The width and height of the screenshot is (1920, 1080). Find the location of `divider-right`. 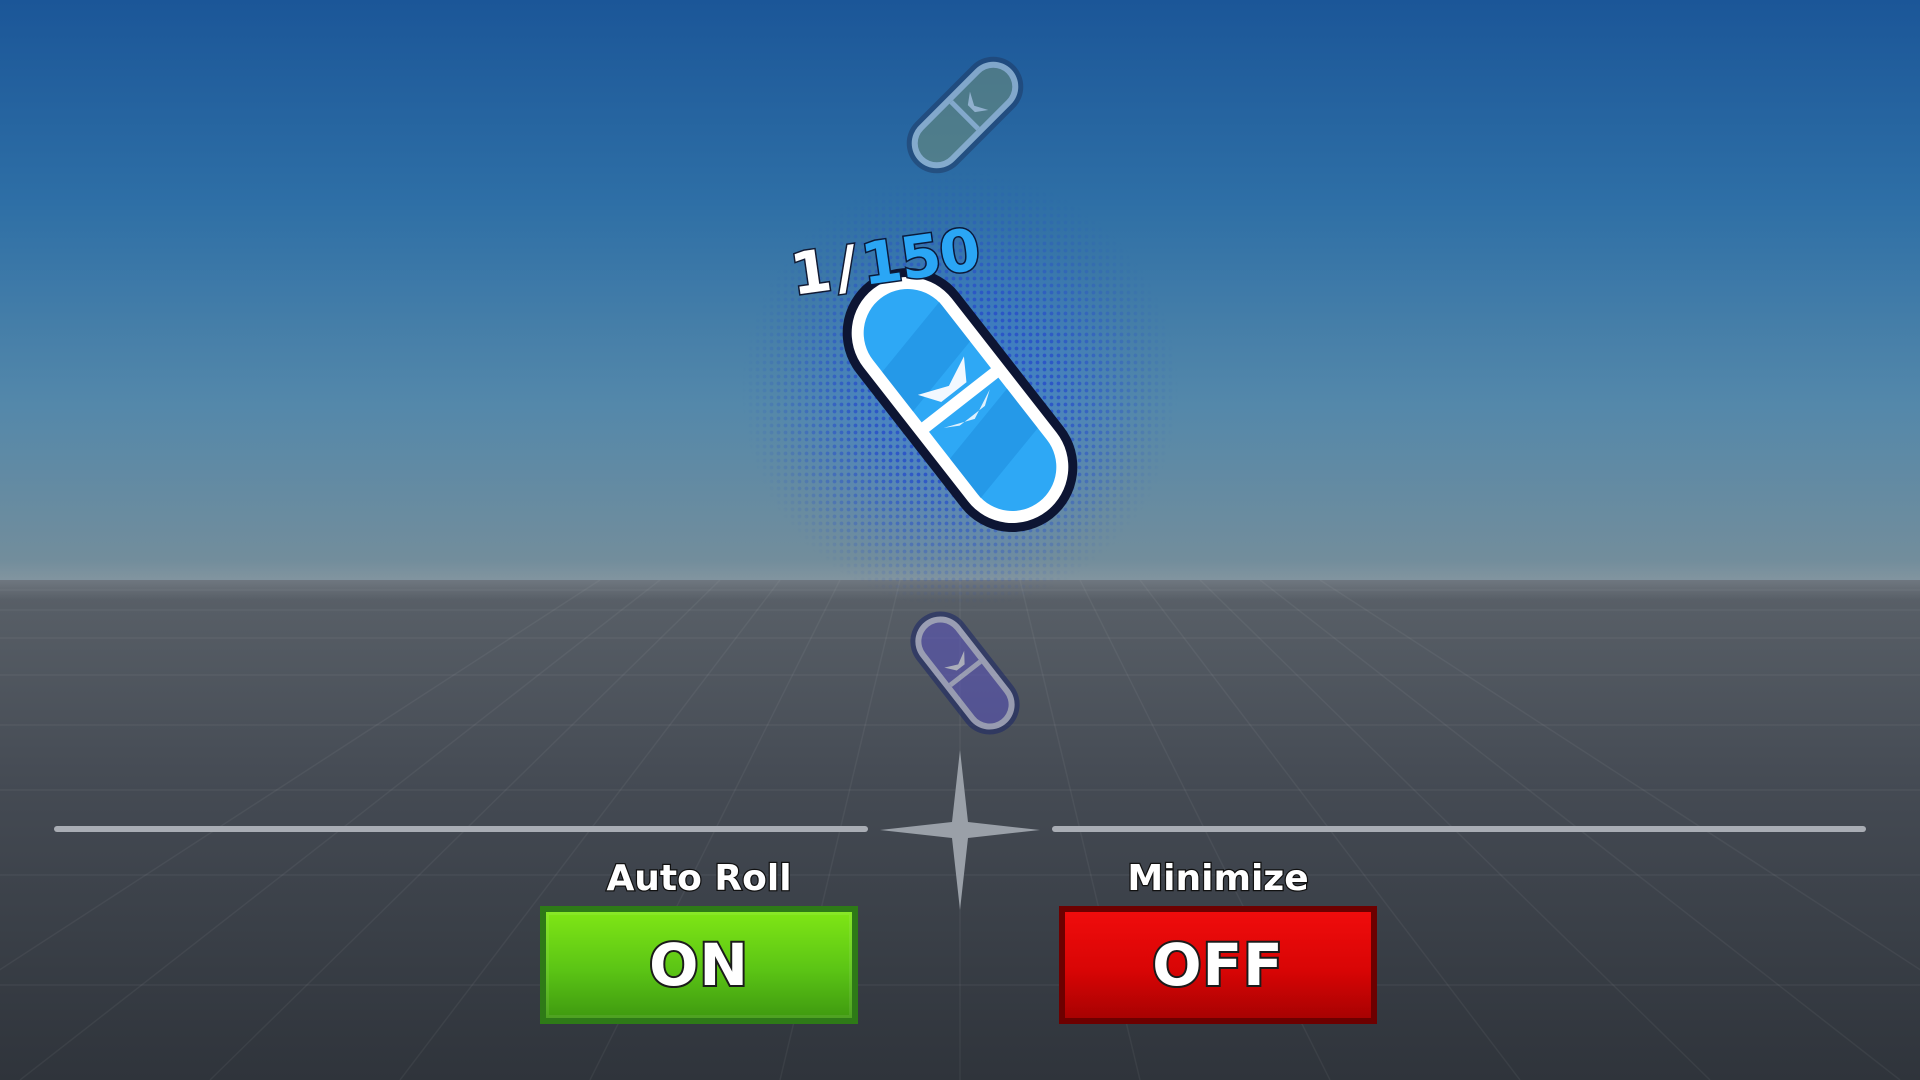

divider-right is located at coordinates (1459, 829).